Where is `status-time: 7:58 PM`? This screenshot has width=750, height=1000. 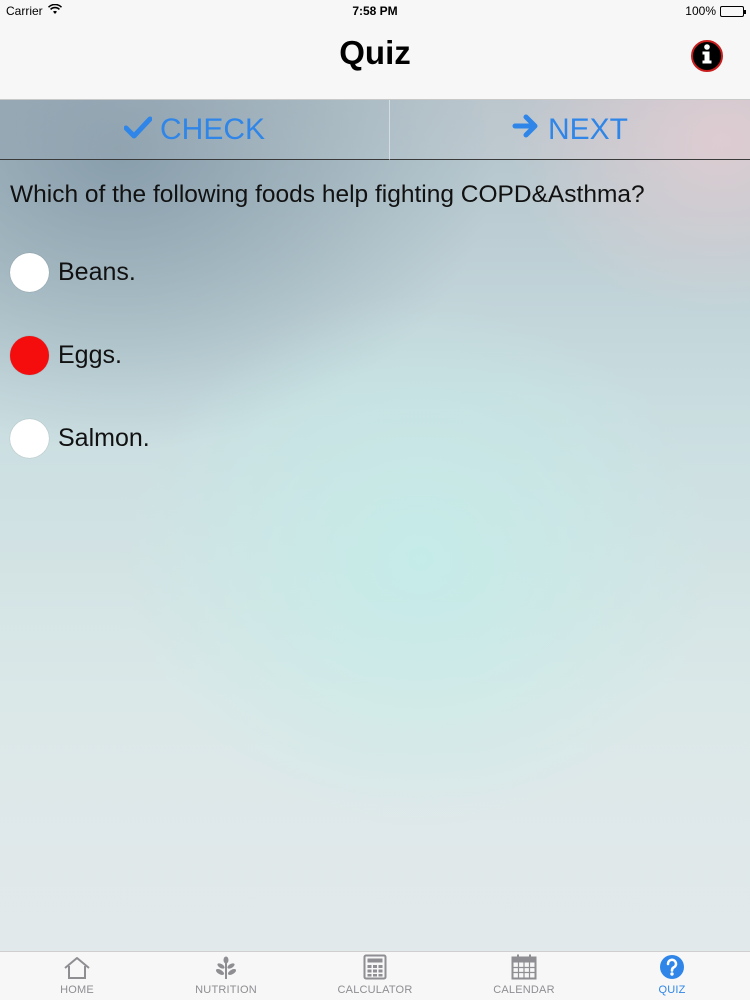
status-time: 7:58 PM is located at coordinates (375, 11).